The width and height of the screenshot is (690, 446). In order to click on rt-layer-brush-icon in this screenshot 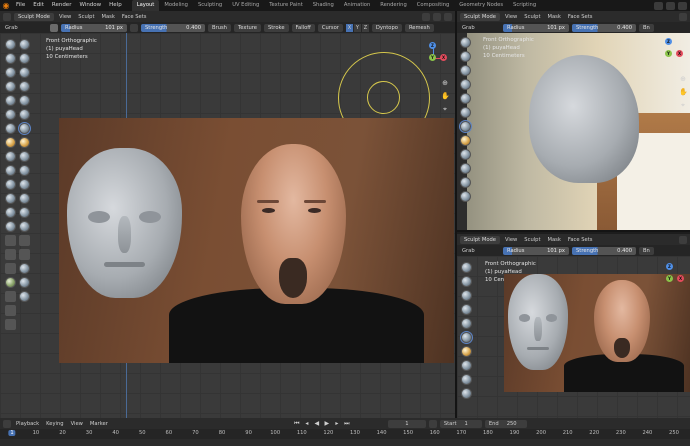, I will do `click(465, 84)`.